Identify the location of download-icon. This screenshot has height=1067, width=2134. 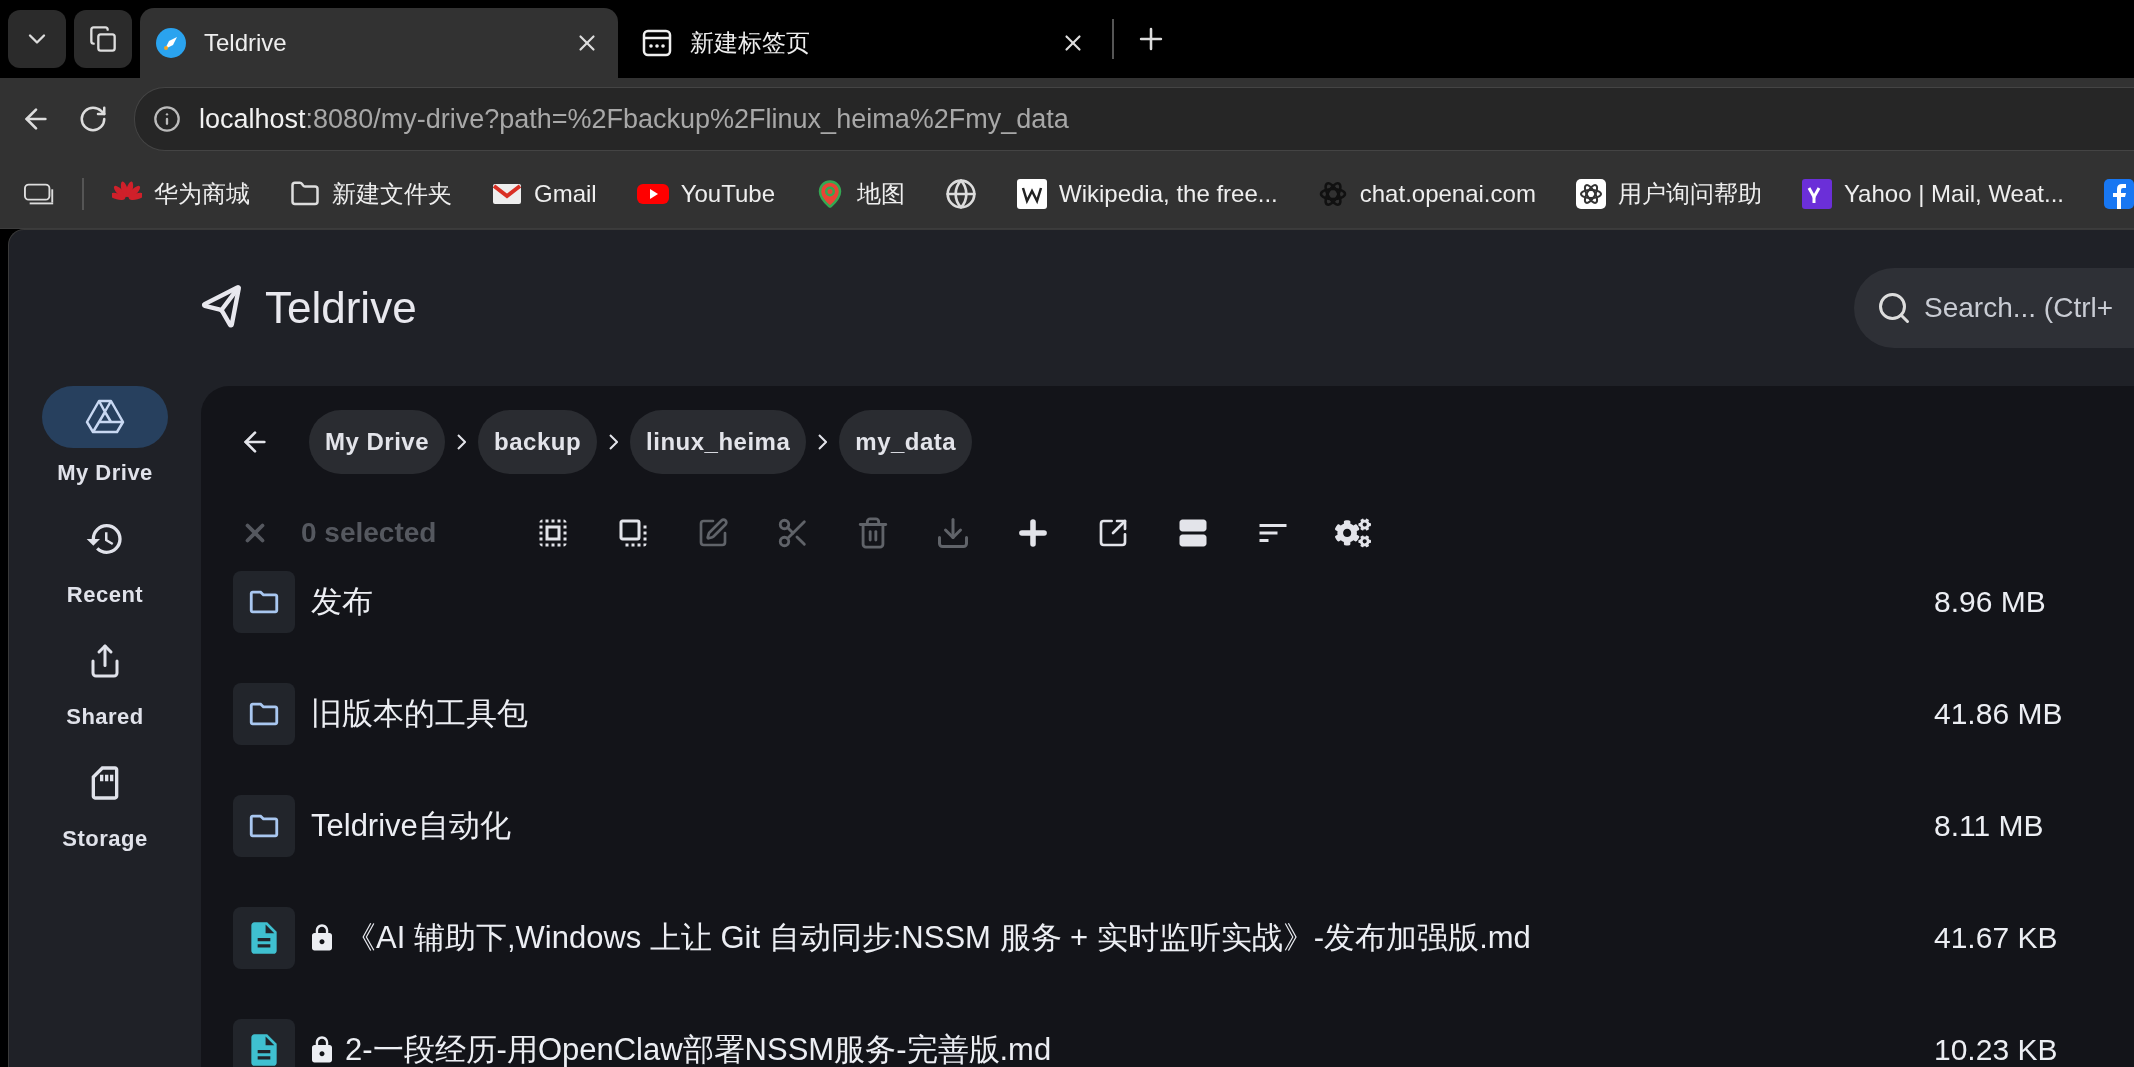
(953, 533).